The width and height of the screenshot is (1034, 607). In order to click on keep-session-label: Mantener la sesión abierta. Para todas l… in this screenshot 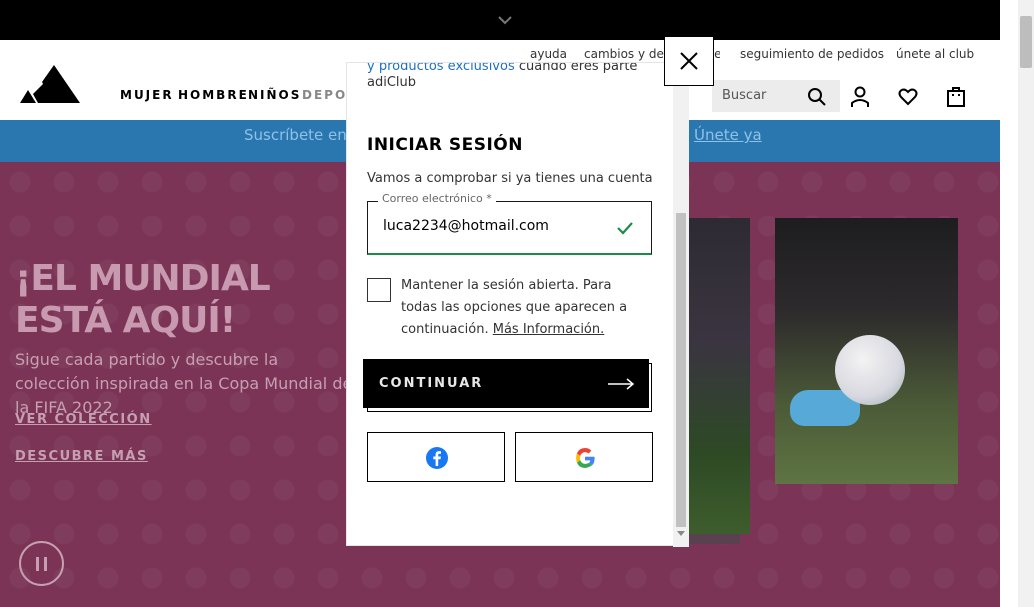, I will do `click(526, 308)`.